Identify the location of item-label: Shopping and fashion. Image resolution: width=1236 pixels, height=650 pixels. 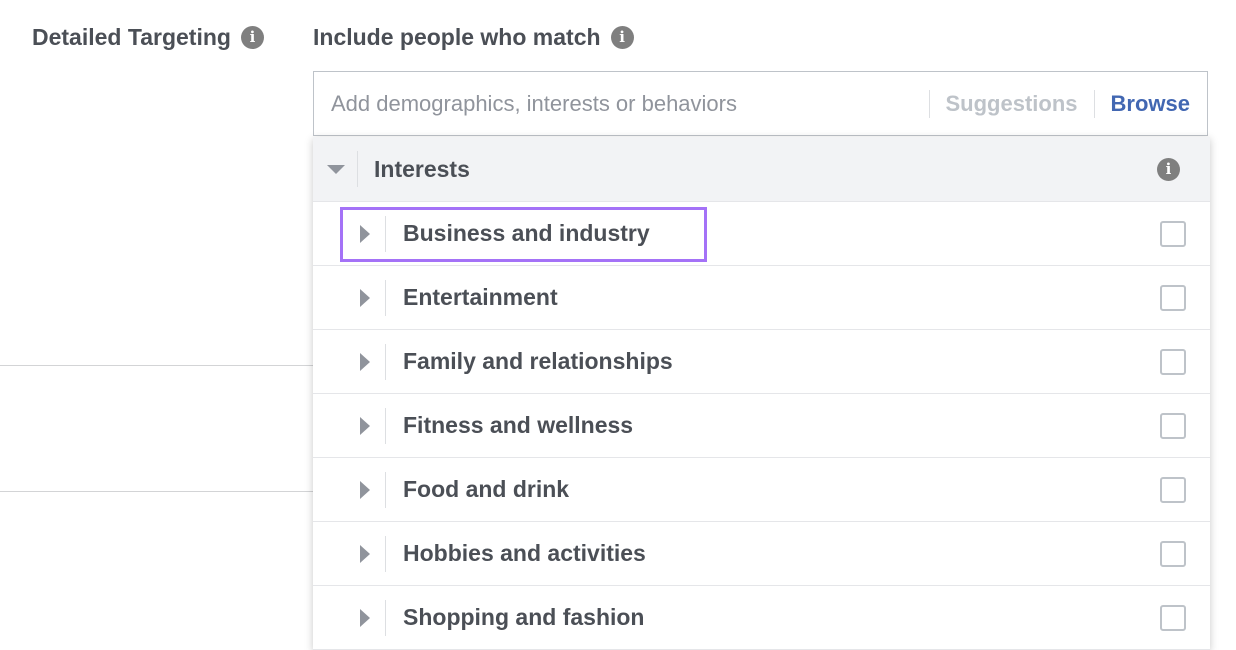
(524, 617).